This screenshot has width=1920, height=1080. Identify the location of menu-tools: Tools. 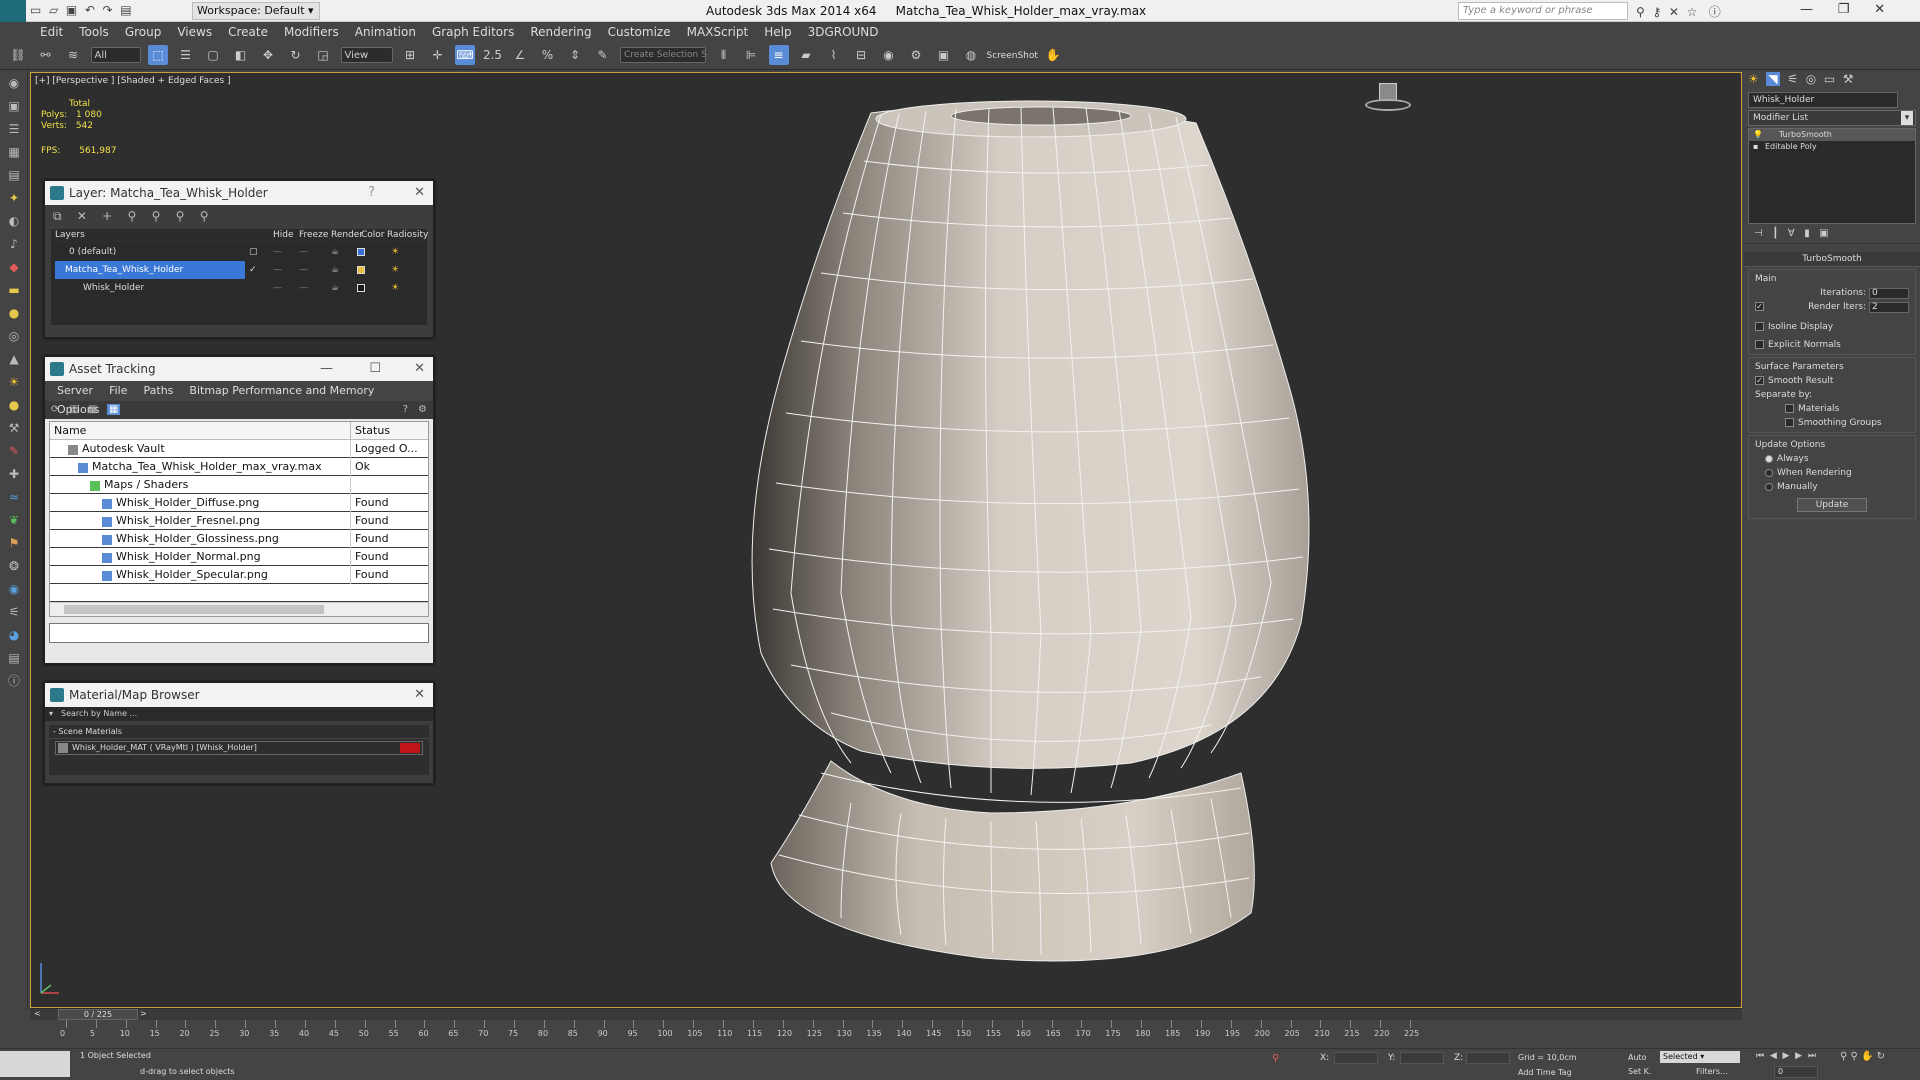
(94, 32).